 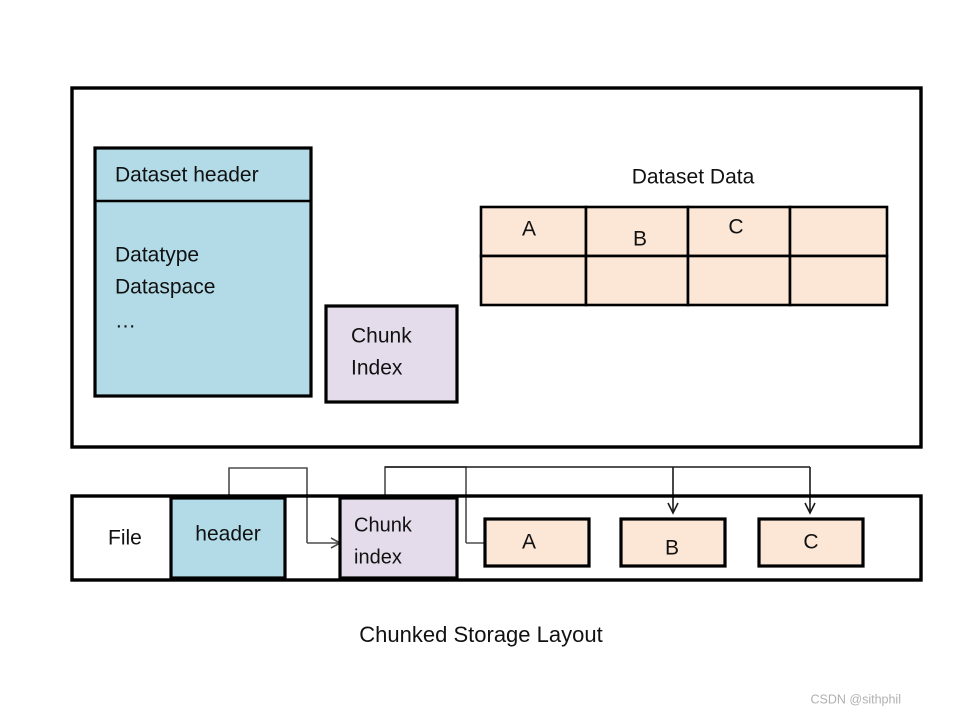 What do you see at coordinates (383, 525) in the screenshot?
I see `chunk-index-block-line-1: Chunk` at bounding box center [383, 525].